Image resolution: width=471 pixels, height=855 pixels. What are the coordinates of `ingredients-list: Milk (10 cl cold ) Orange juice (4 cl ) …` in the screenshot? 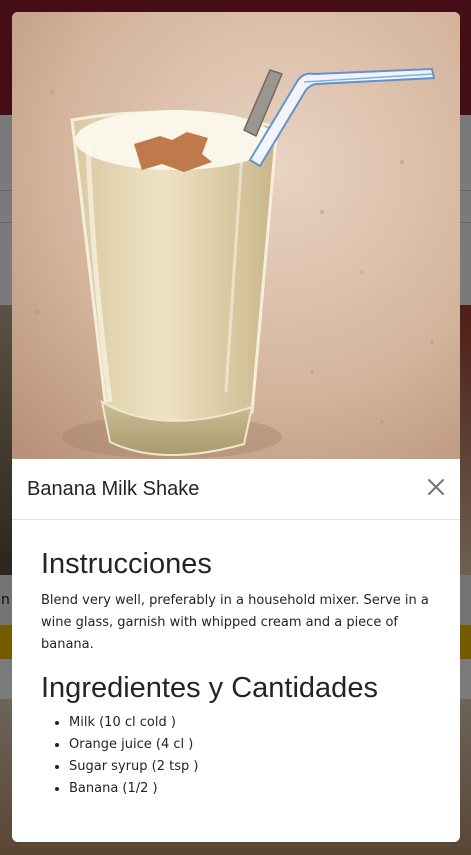 It's located at (239, 756).